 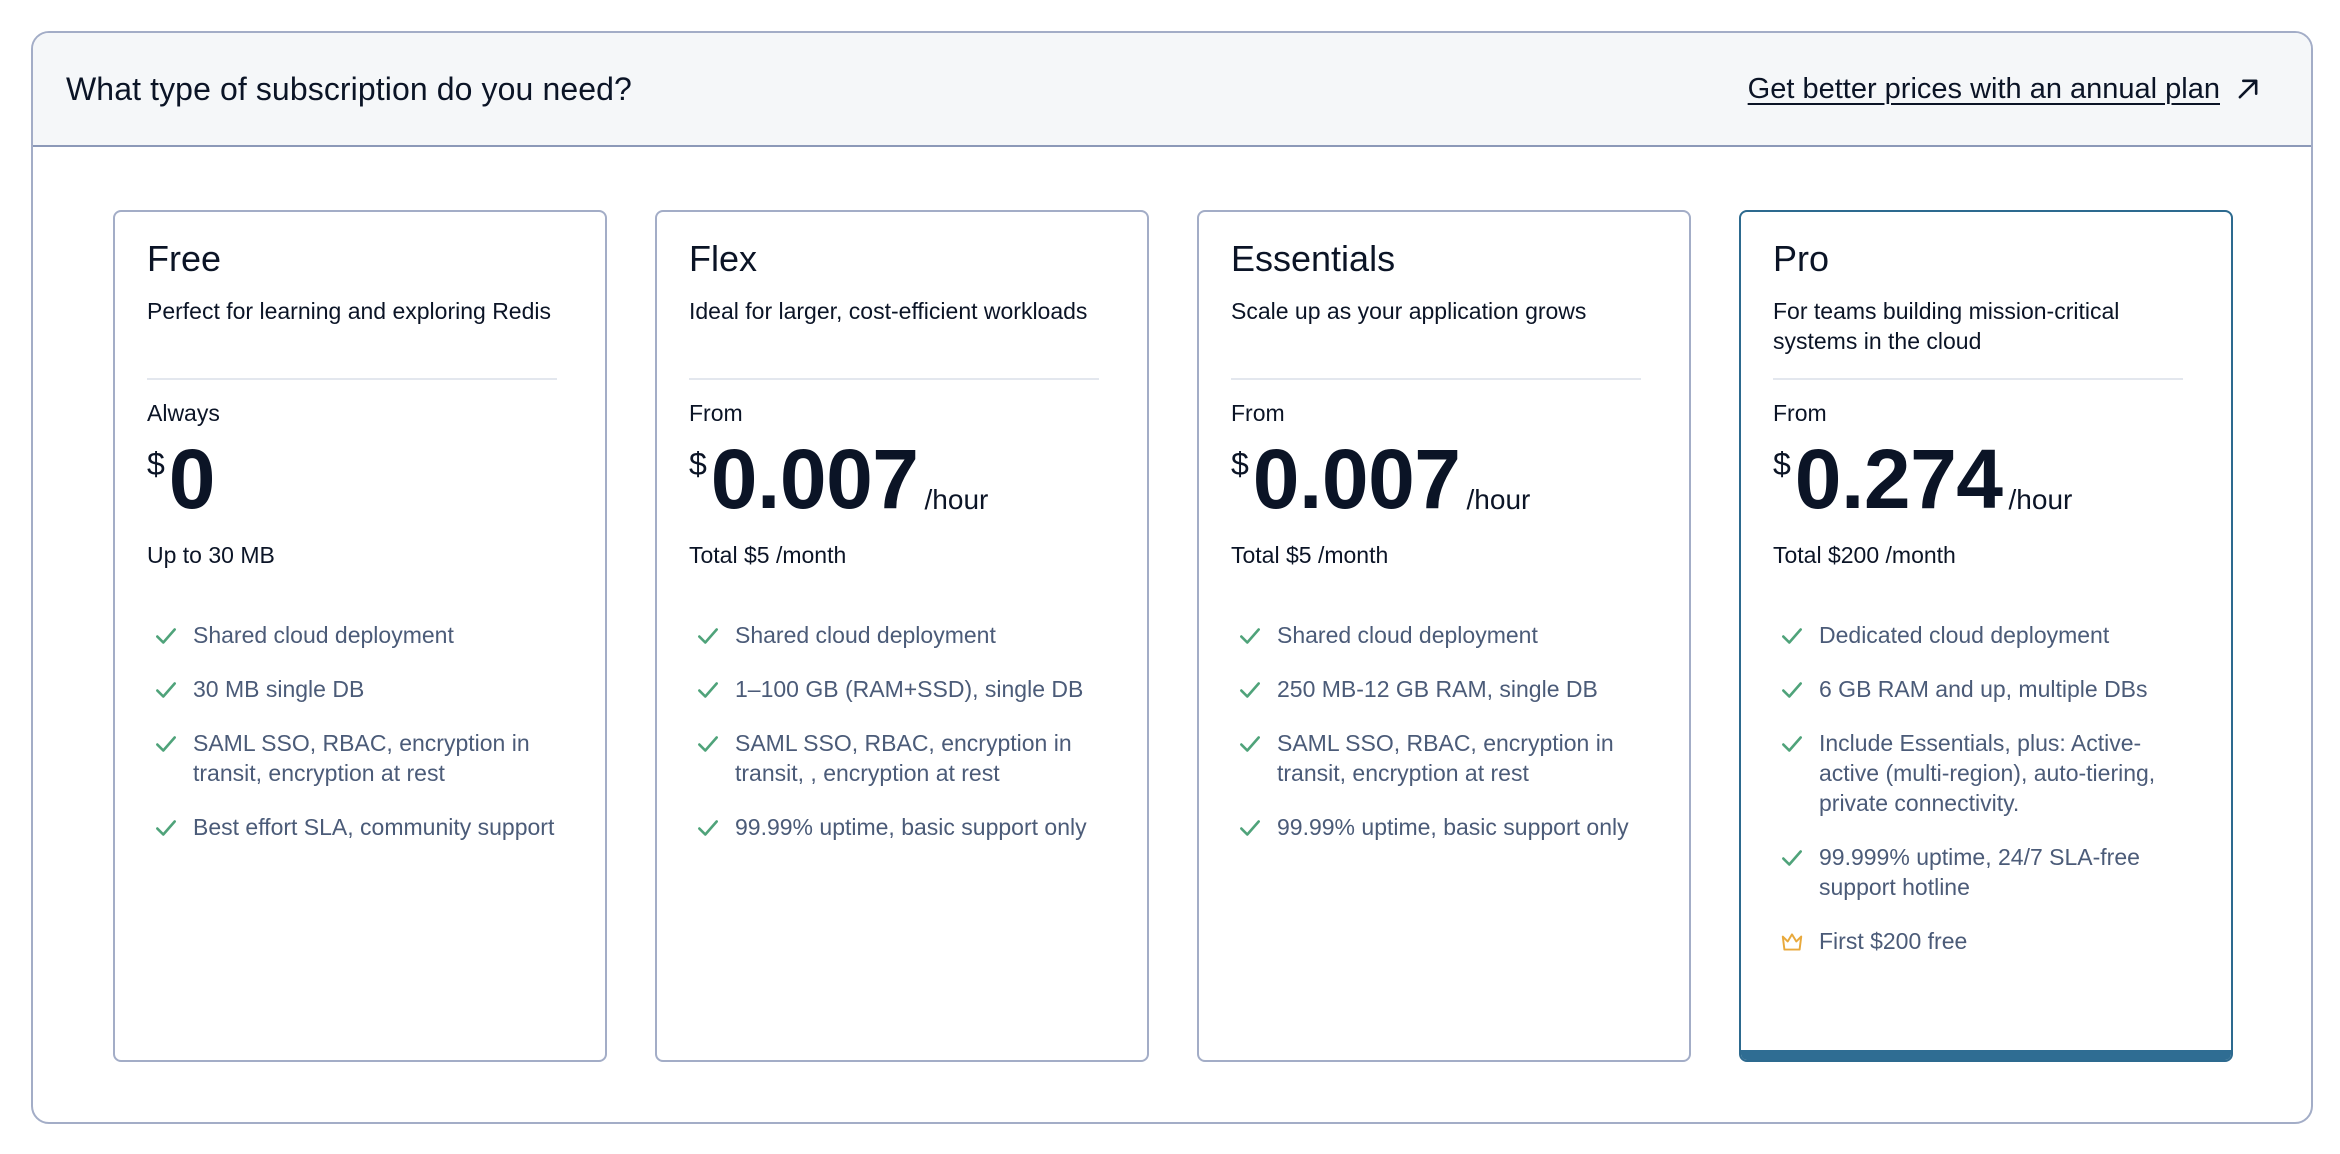 I want to click on feature-item: First $200 free, so click(x=1978, y=941).